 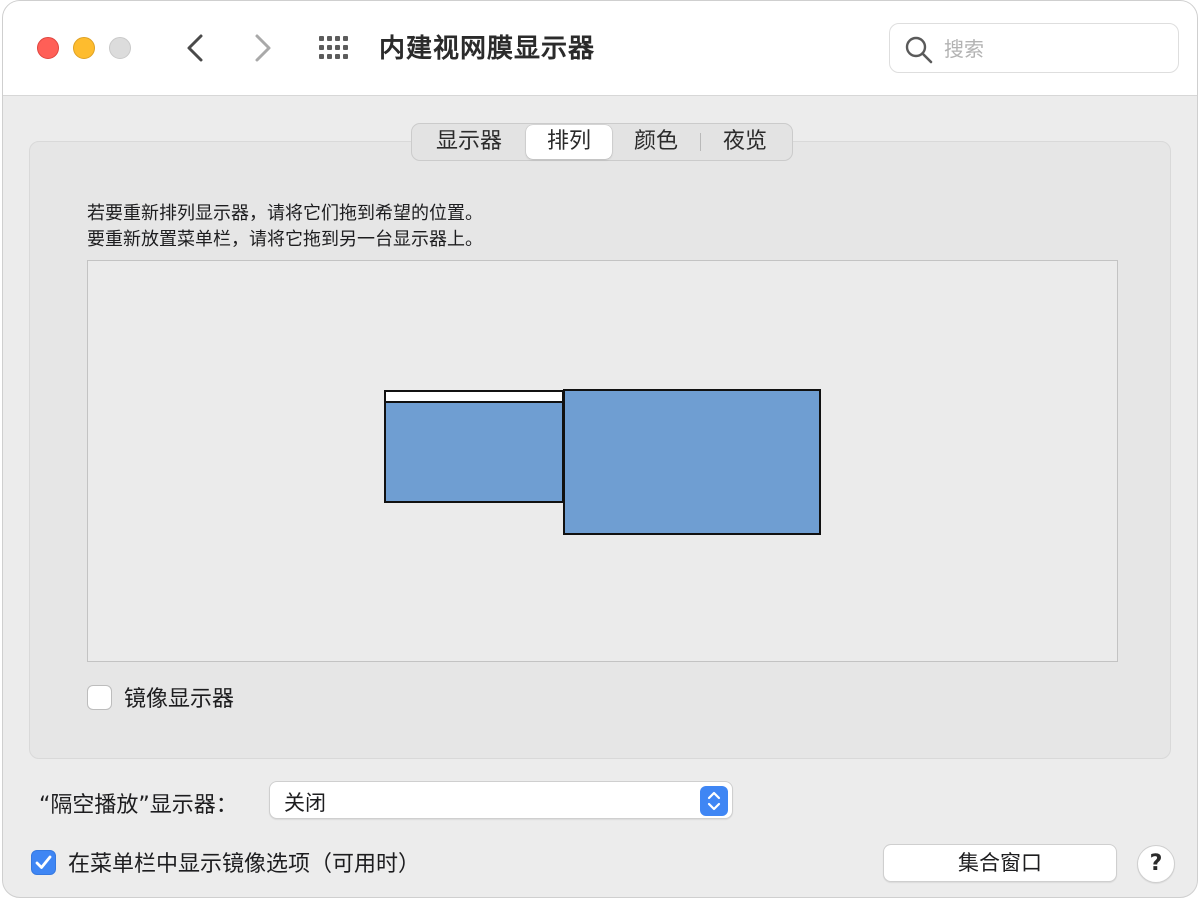 What do you see at coordinates (1054, 49) in the screenshot?
I see `search-input` at bounding box center [1054, 49].